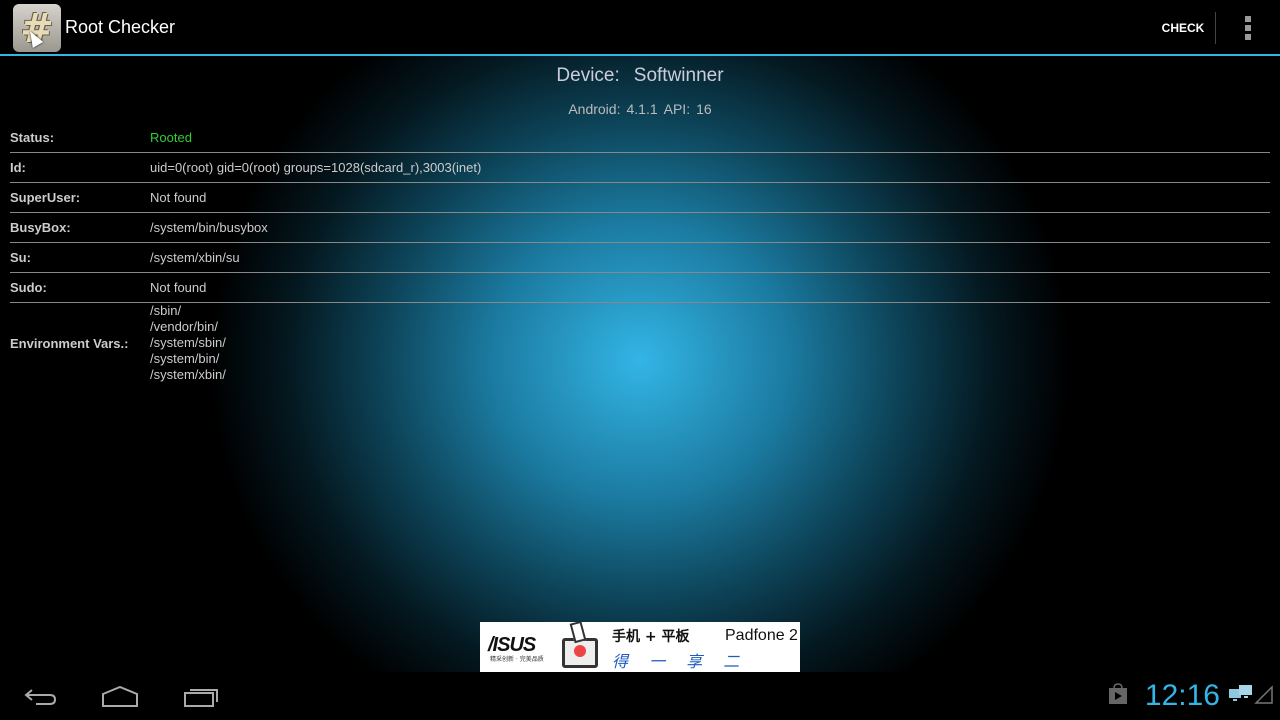 This screenshot has width=1280, height=720. Describe the element at coordinates (178, 287) in the screenshot. I see `sudo-value: Not found` at that location.